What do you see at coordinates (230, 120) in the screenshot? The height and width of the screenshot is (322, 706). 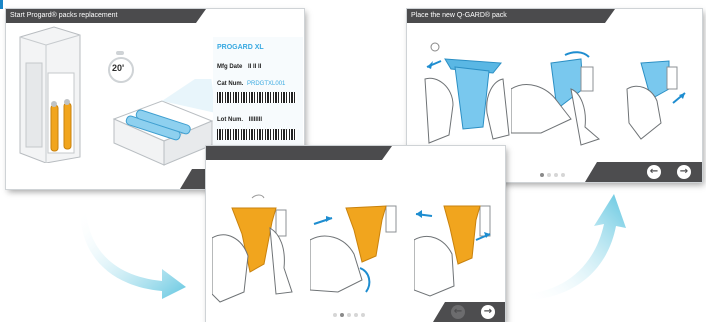 I see `lot-num-label: Lot Num.` at bounding box center [230, 120].